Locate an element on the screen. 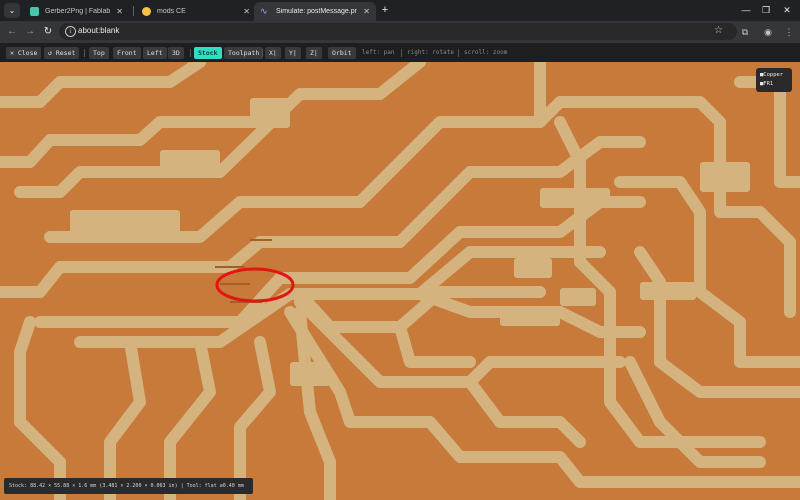  view-left-button: Left is located at coordinates (155, 53).